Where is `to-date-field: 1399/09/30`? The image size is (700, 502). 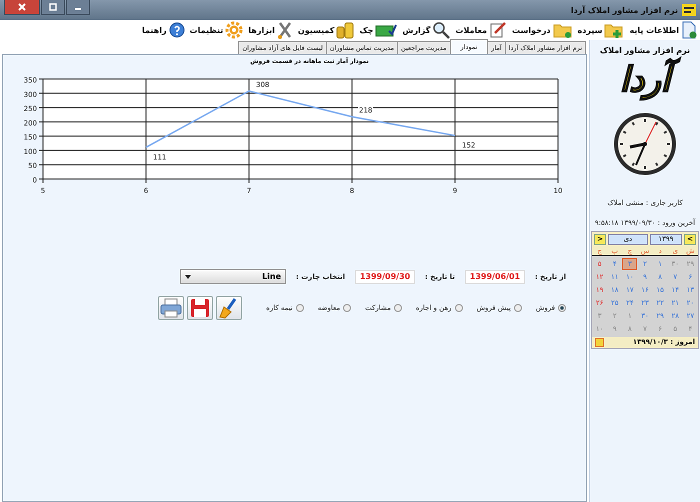
to-date-field: 1399/09/30 is located at coordinates (385, 277).